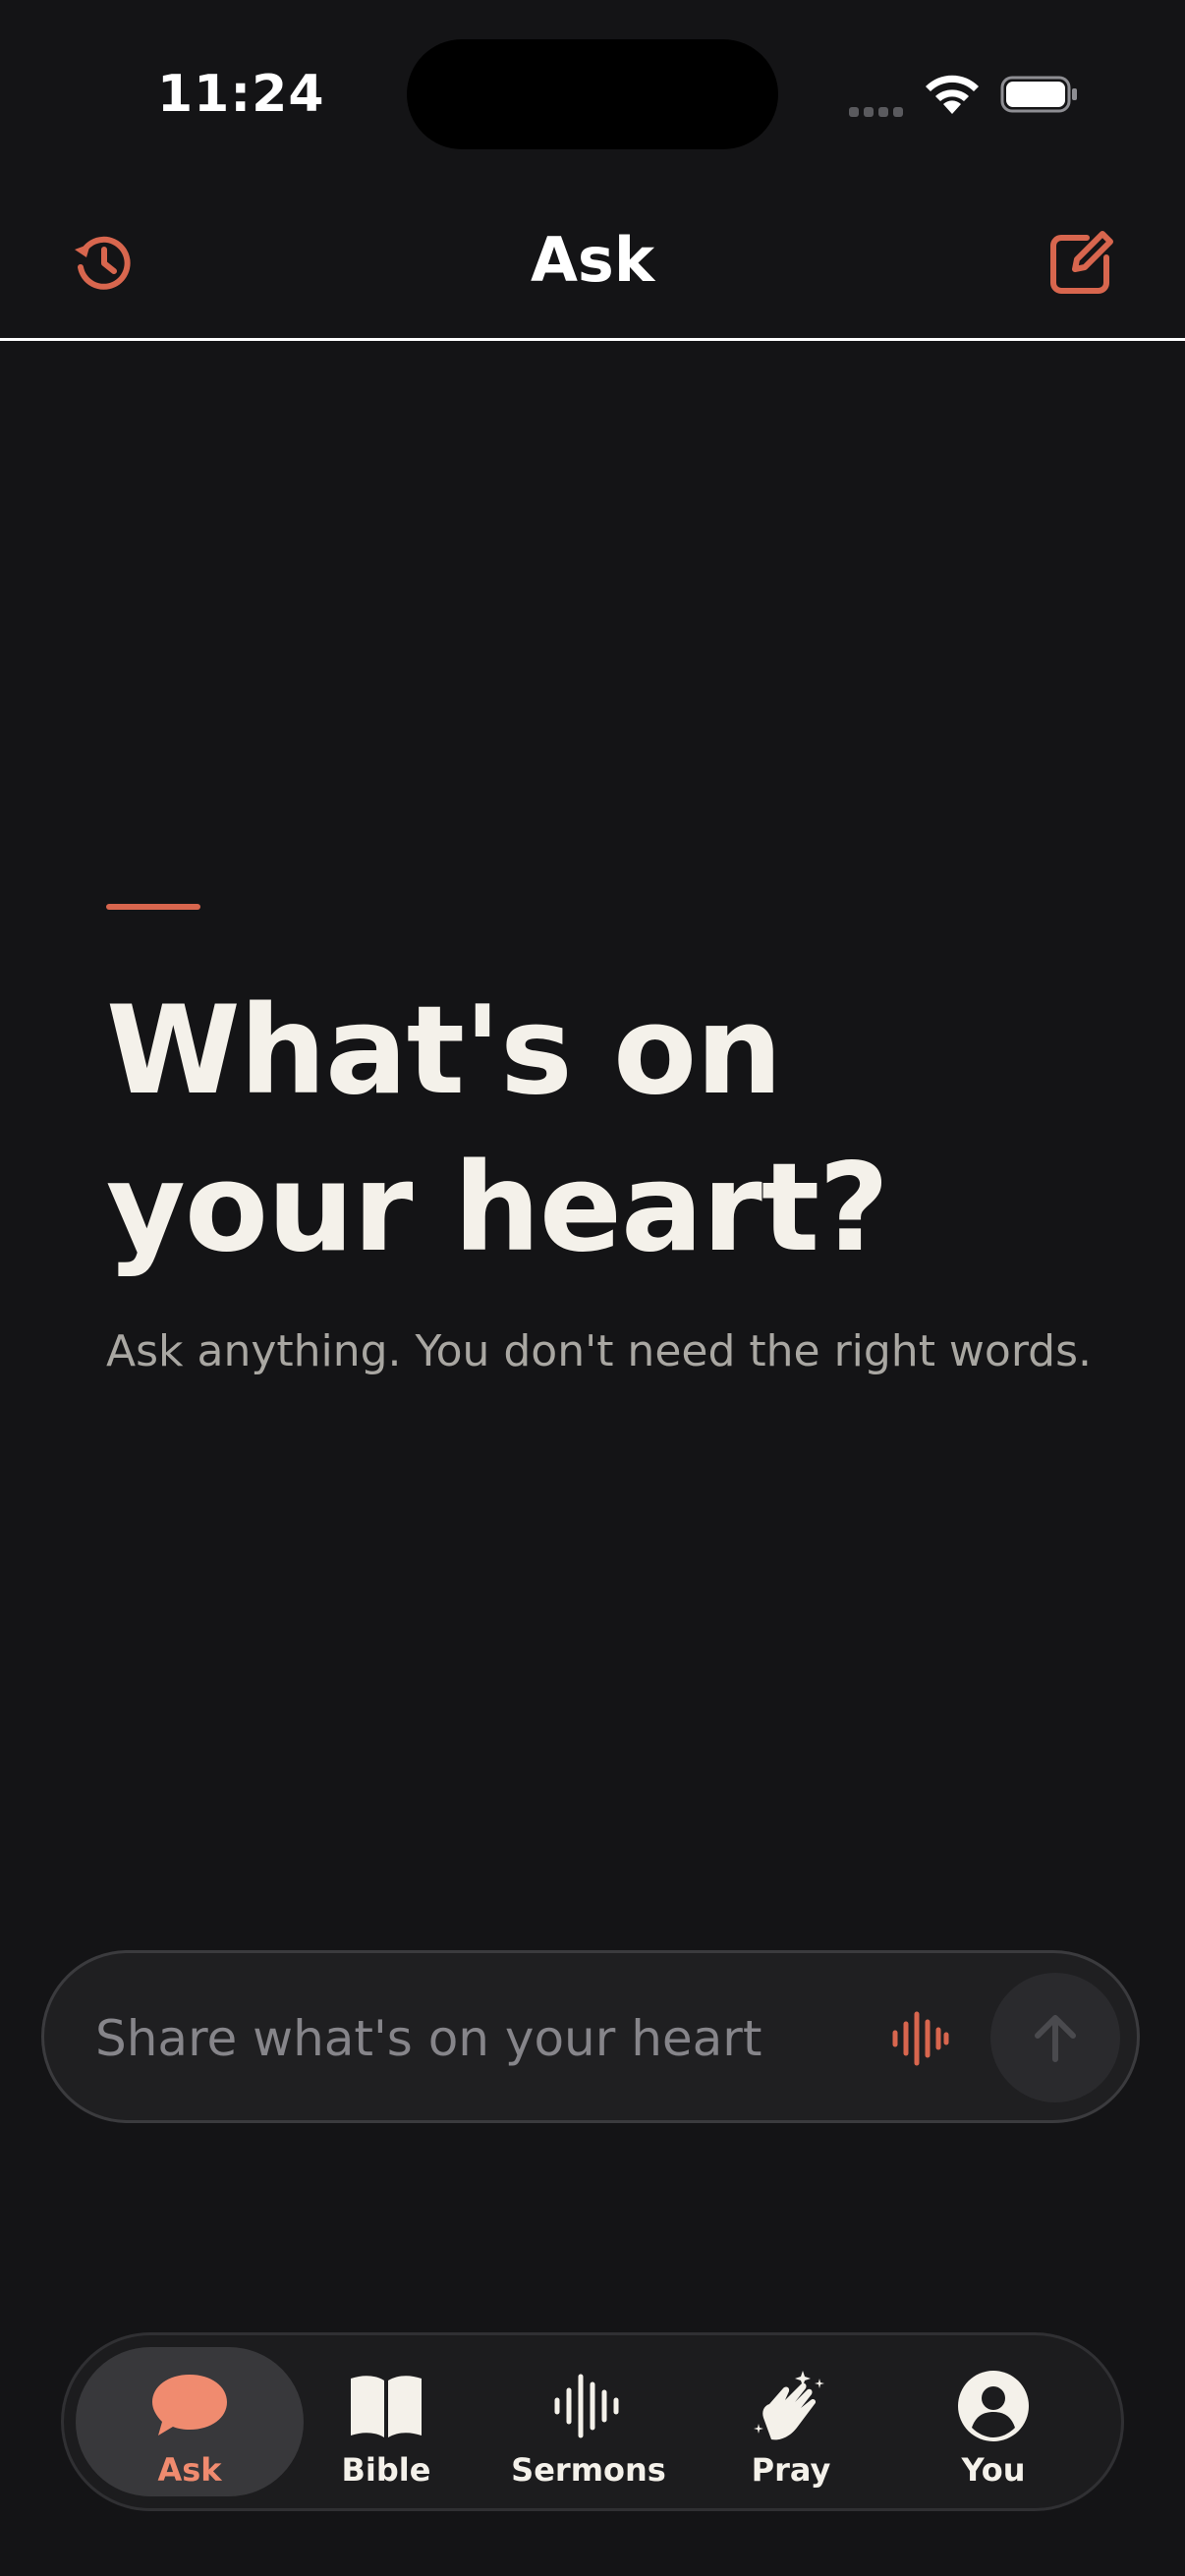 The image size is (1185, 2576). I want to click on send-button, so click(1055, 2037).